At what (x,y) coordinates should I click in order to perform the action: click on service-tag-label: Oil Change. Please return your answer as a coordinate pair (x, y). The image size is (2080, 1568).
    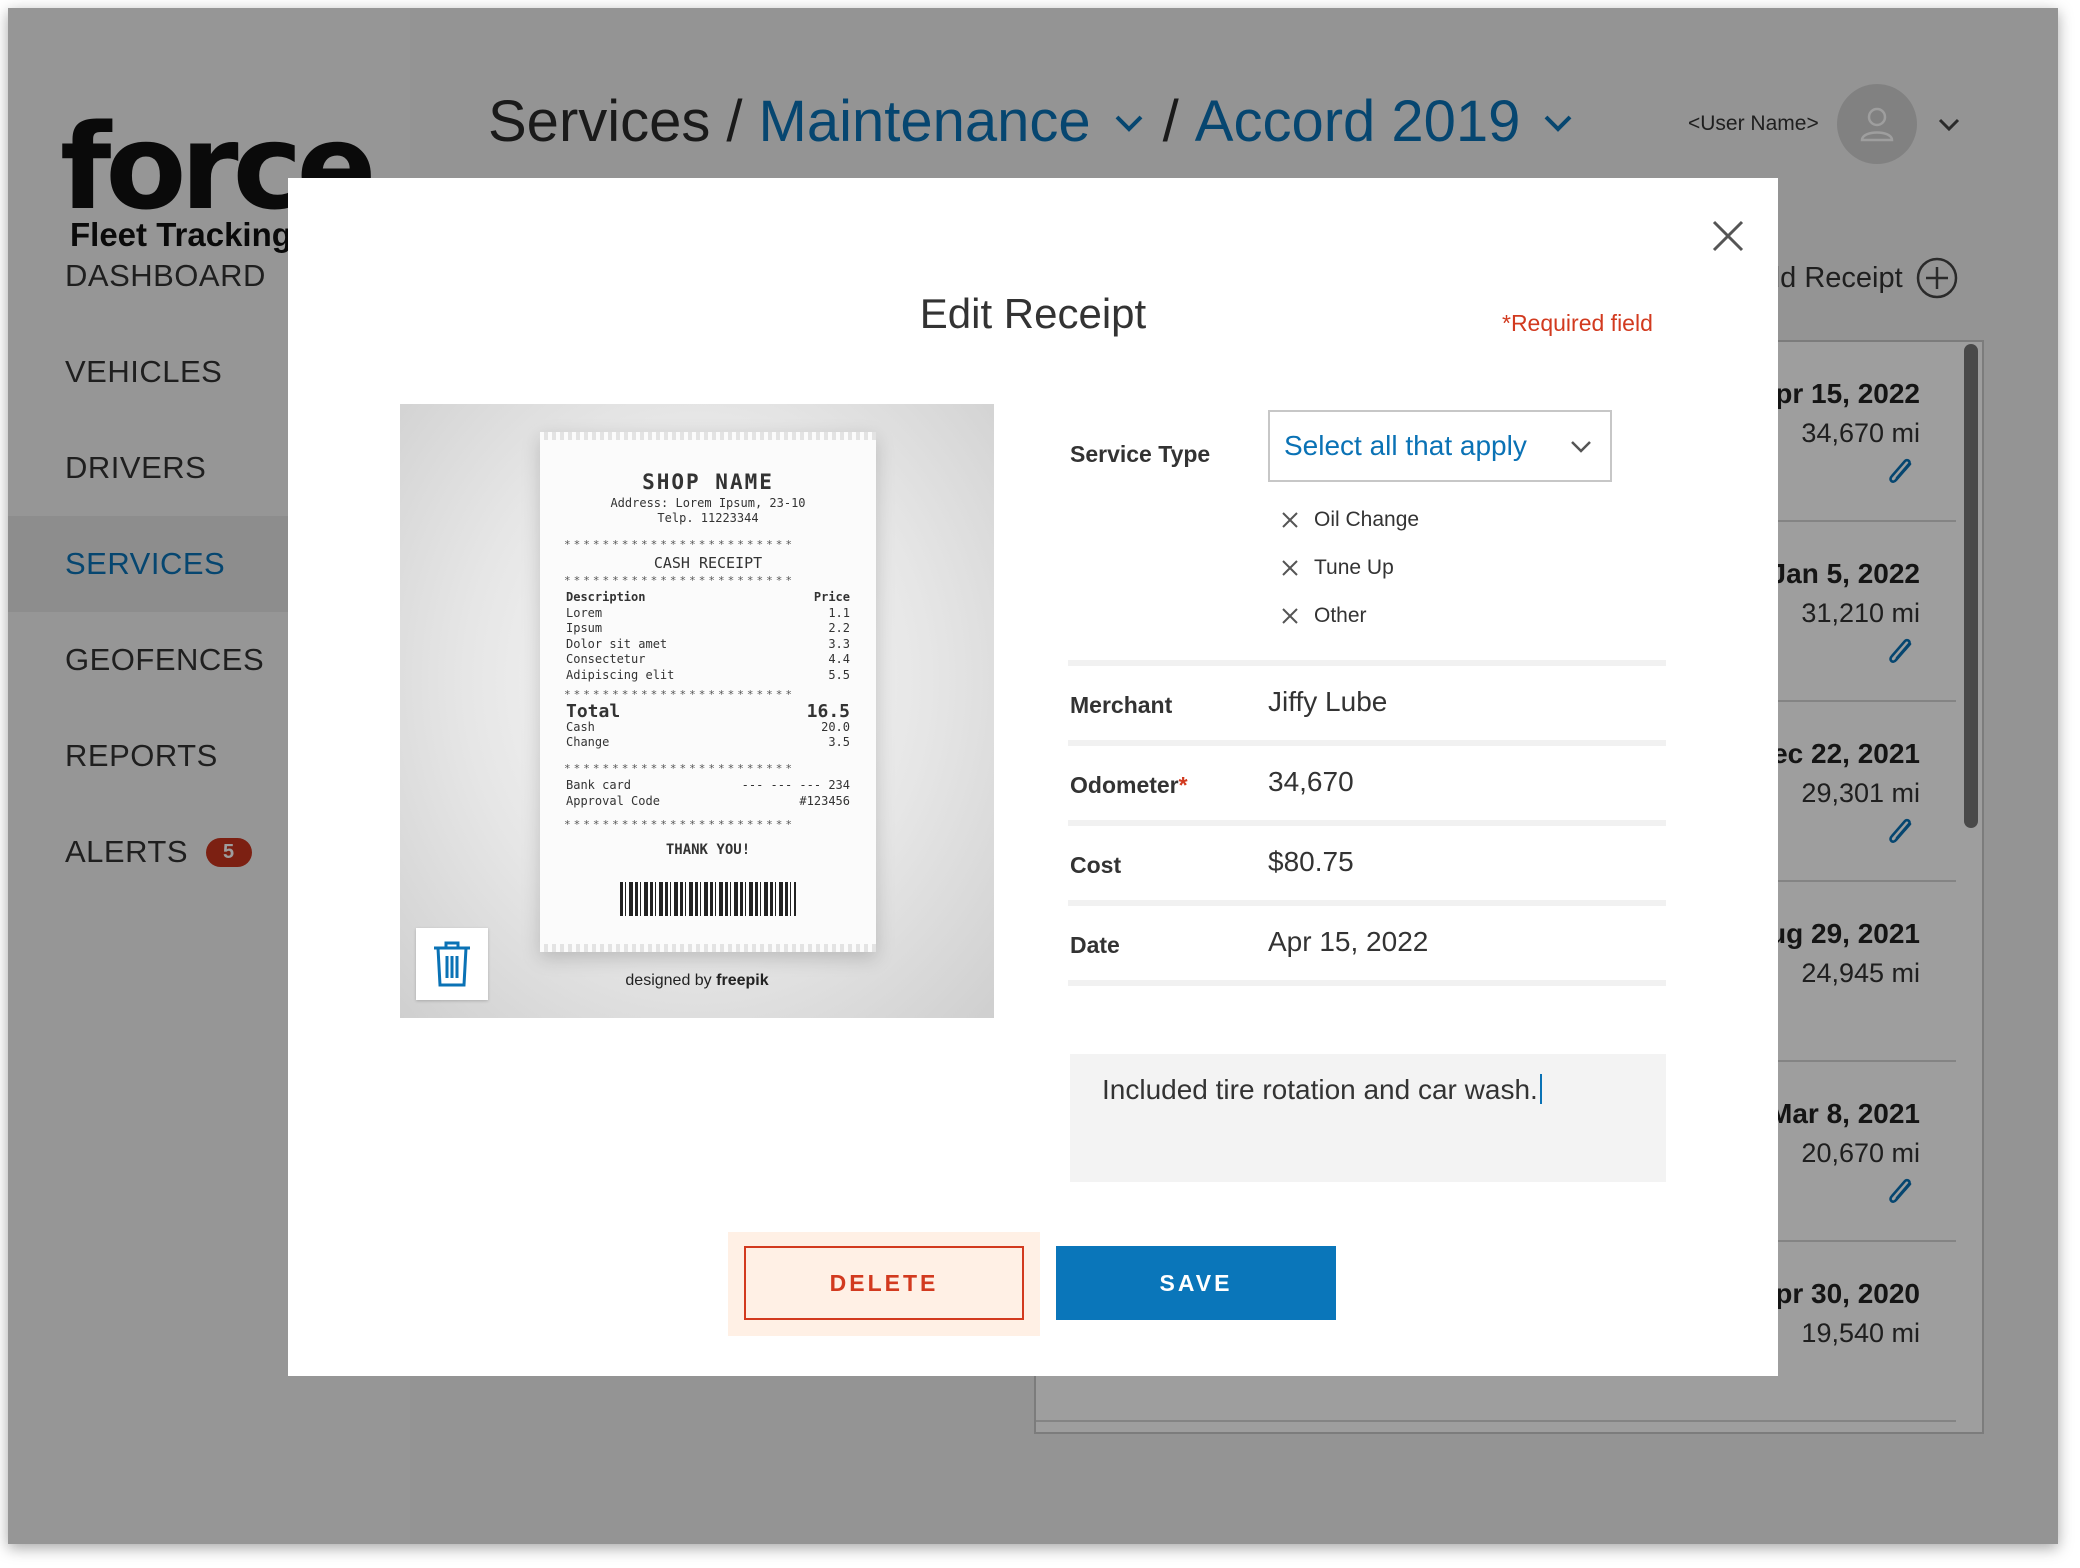
    Looking at the image, I should click on (1367, 519).